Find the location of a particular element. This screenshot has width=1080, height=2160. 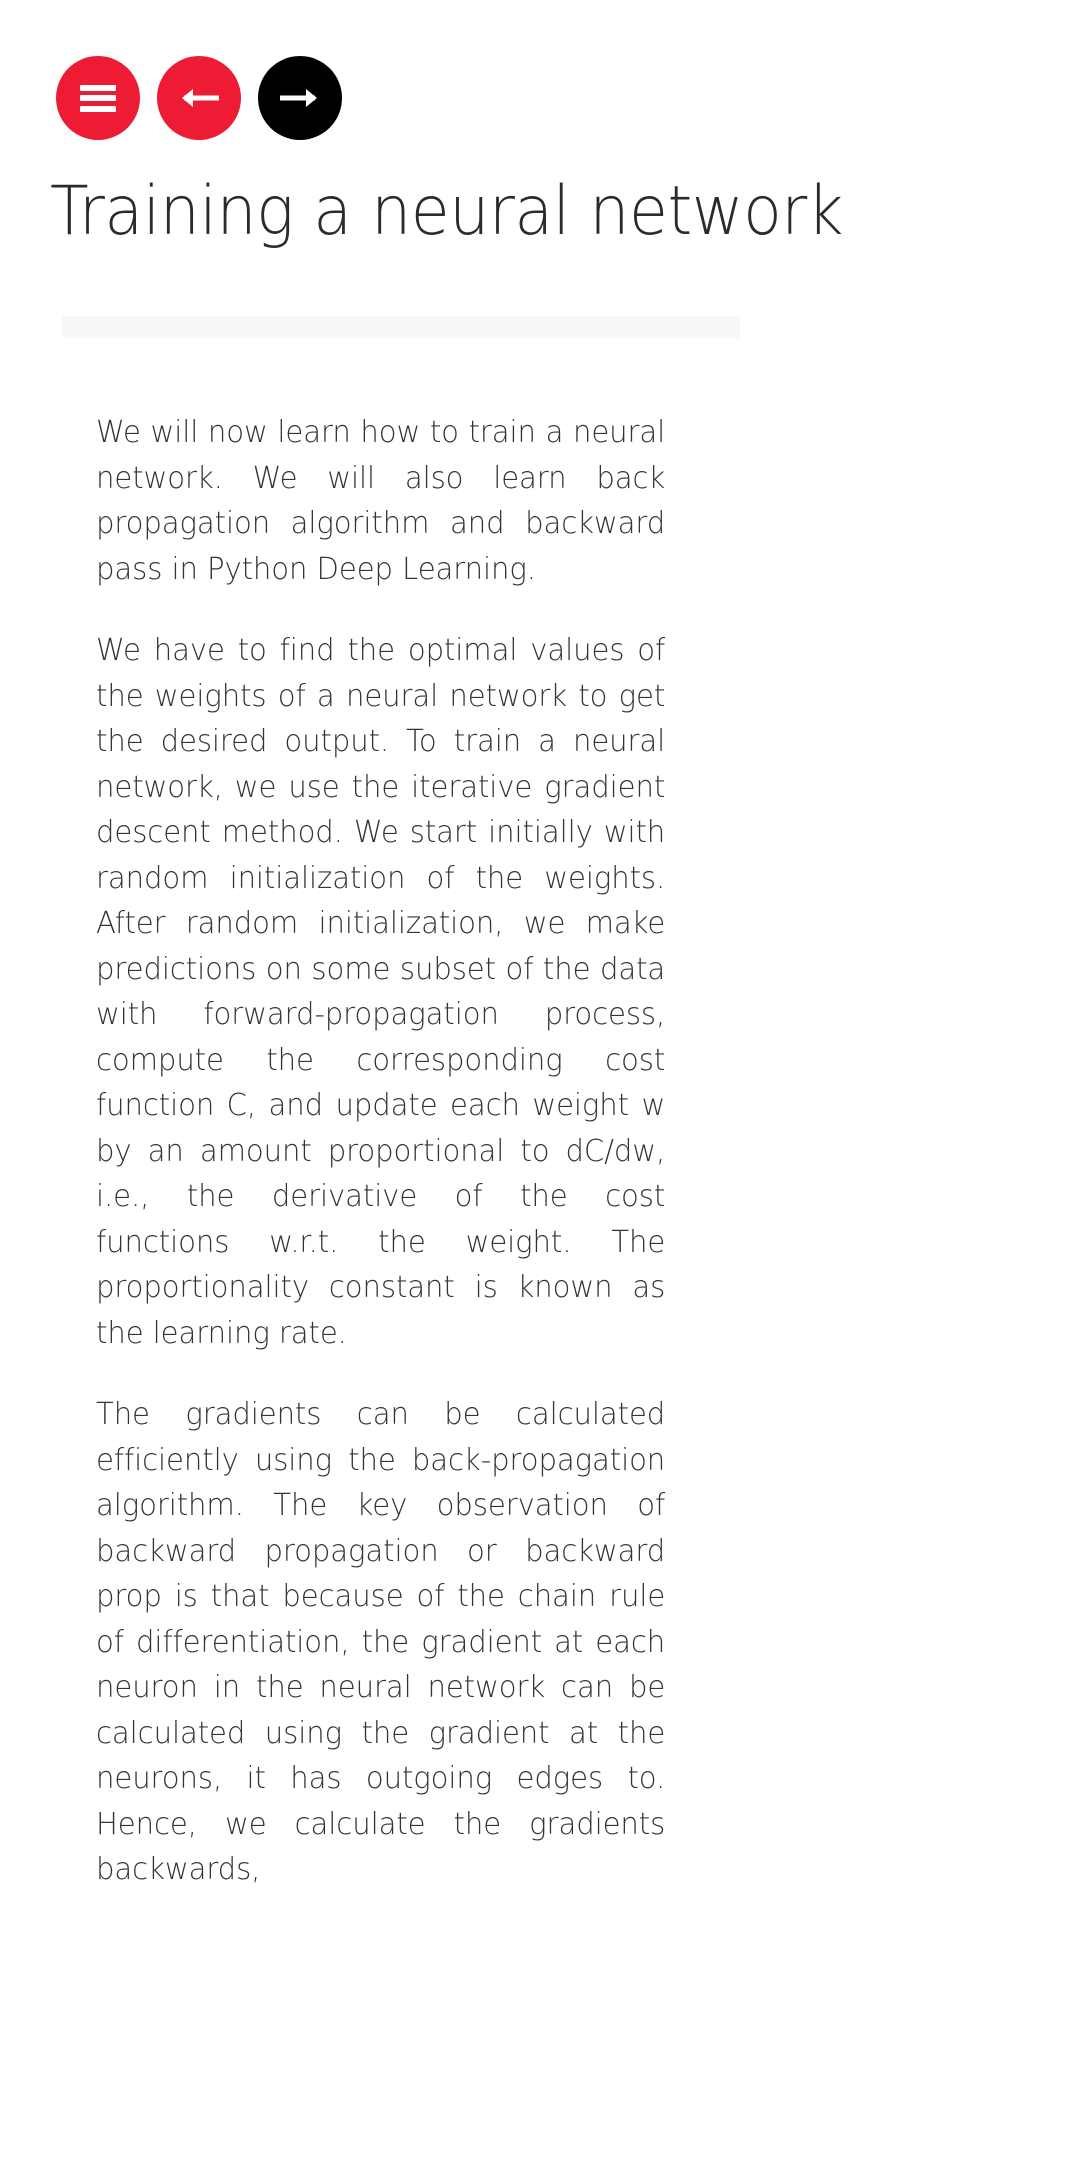

previous-page-button is located at coordinates (199, 98).